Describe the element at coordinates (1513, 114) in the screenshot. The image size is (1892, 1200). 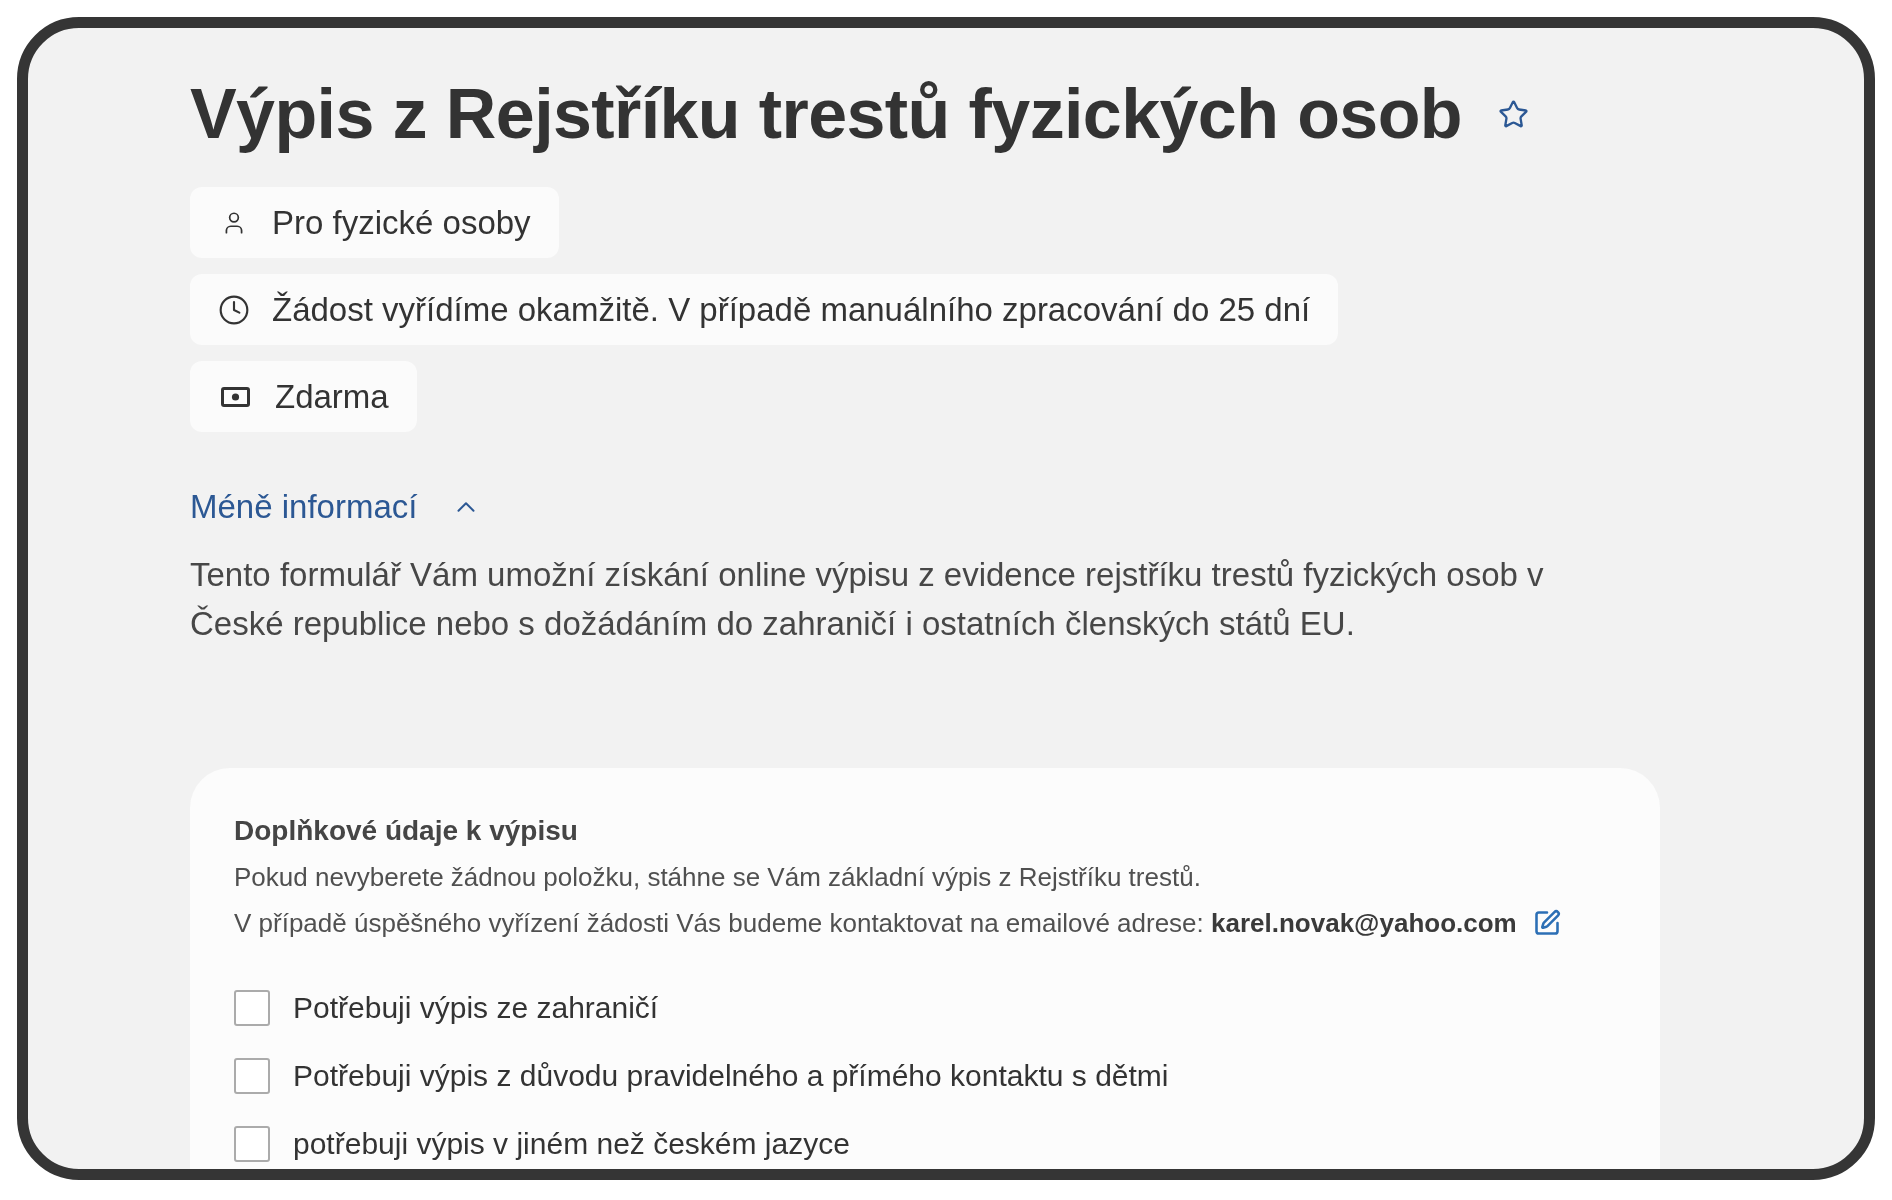
I see `star-icon` at that location.